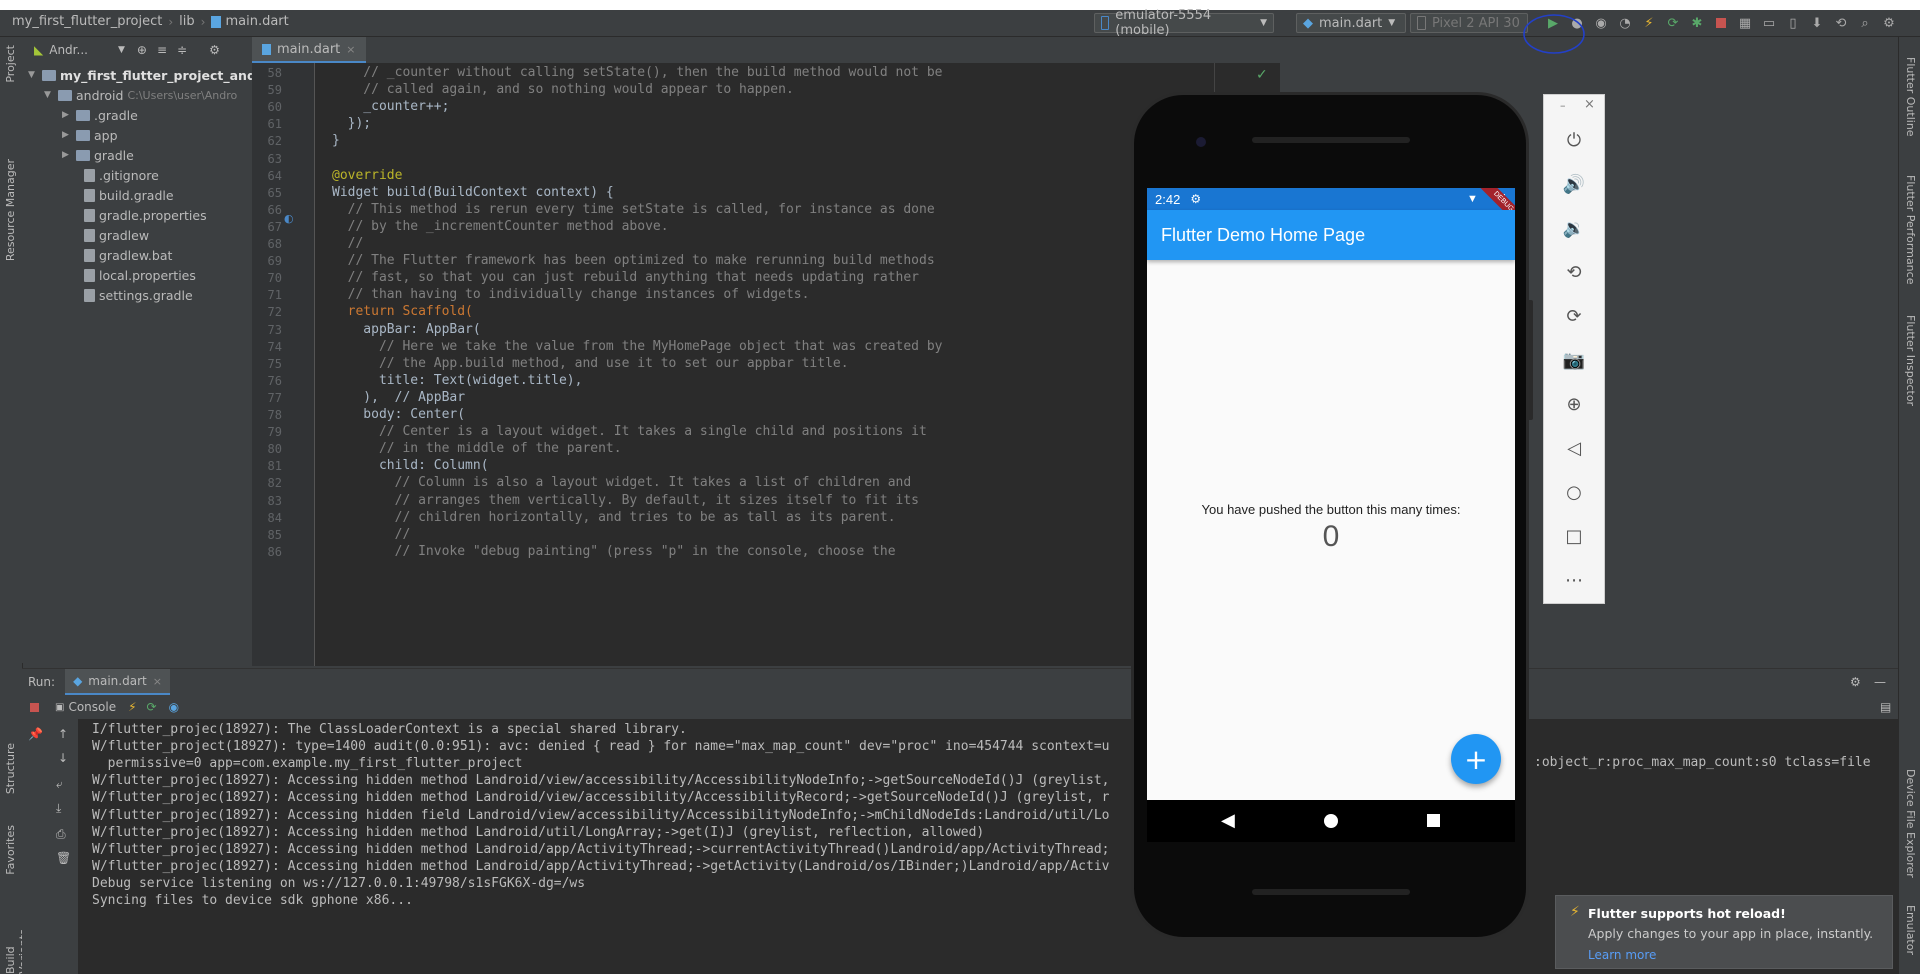 The height and width of the screenshot is (974, 1920). Describe the element at coordinates (85, 707) in the screenshot. I see `console-tab: ▣ Console` at that location.